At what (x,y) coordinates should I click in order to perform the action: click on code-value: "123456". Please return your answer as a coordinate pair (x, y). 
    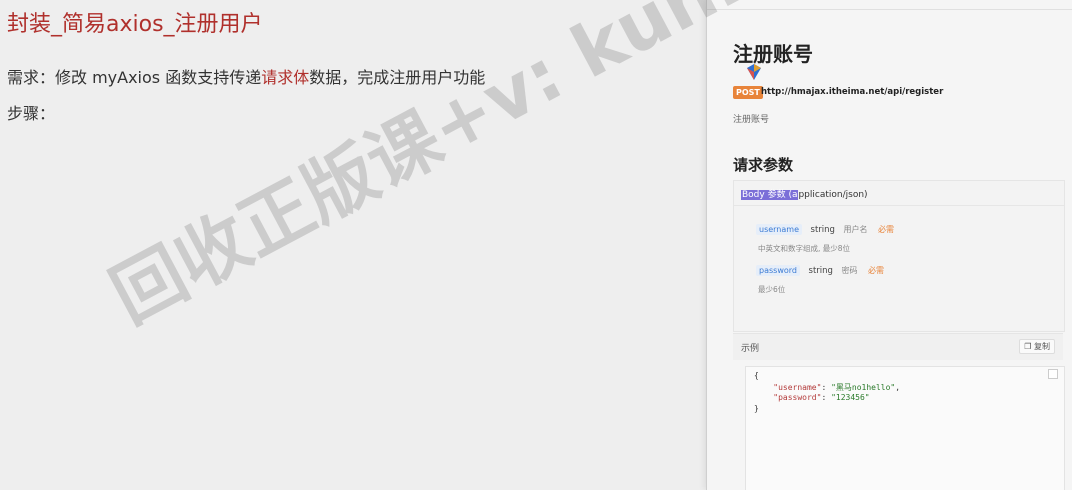
    Looking at the image, I should click on (850, 397).